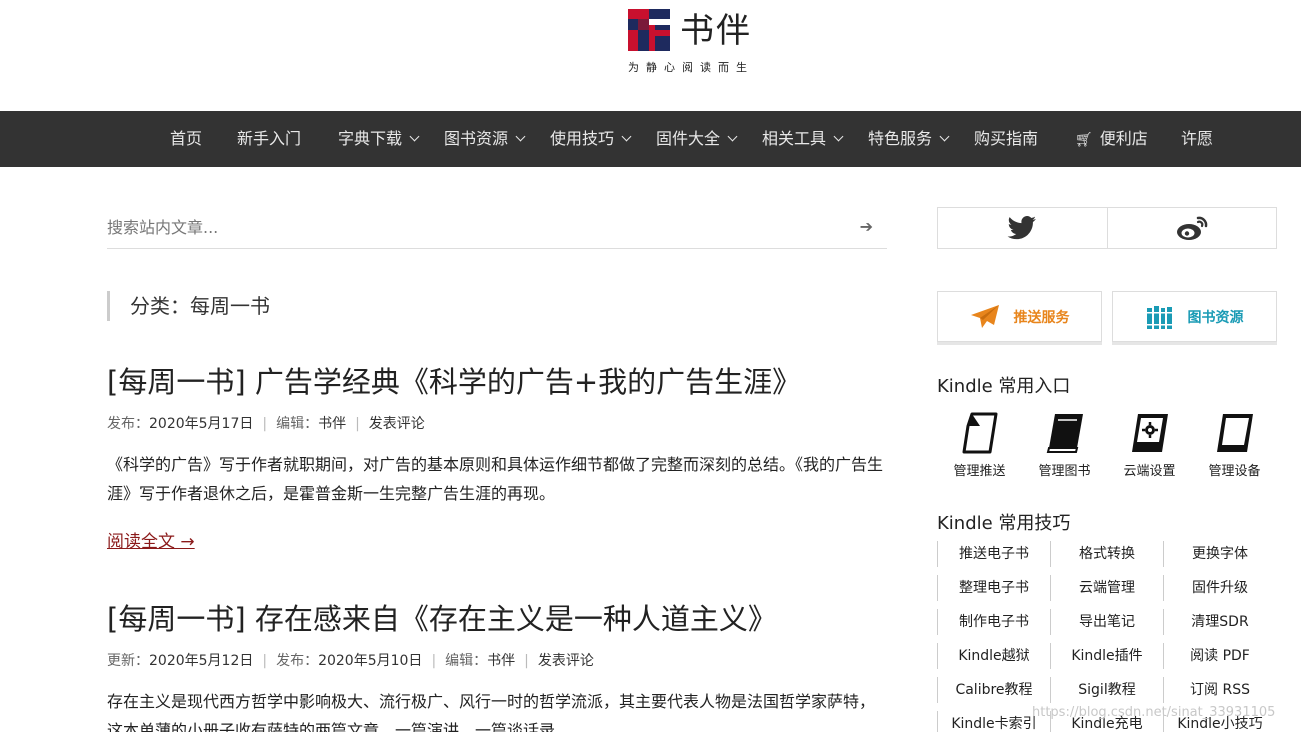 The width and height of the screenshot is (1301, 732). What do you see at coordinates (1106, 588) in the screenshot?
I see `tip-link: 云端管理` at bounding box center [1106, 588].